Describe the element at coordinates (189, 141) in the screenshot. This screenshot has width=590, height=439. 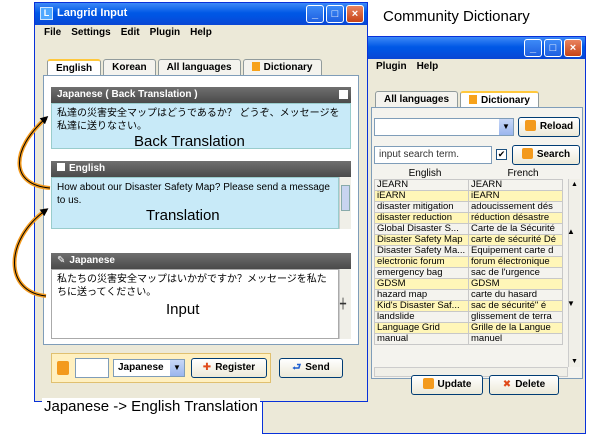
I see `caption-back-translation: Back Translation` at that location.